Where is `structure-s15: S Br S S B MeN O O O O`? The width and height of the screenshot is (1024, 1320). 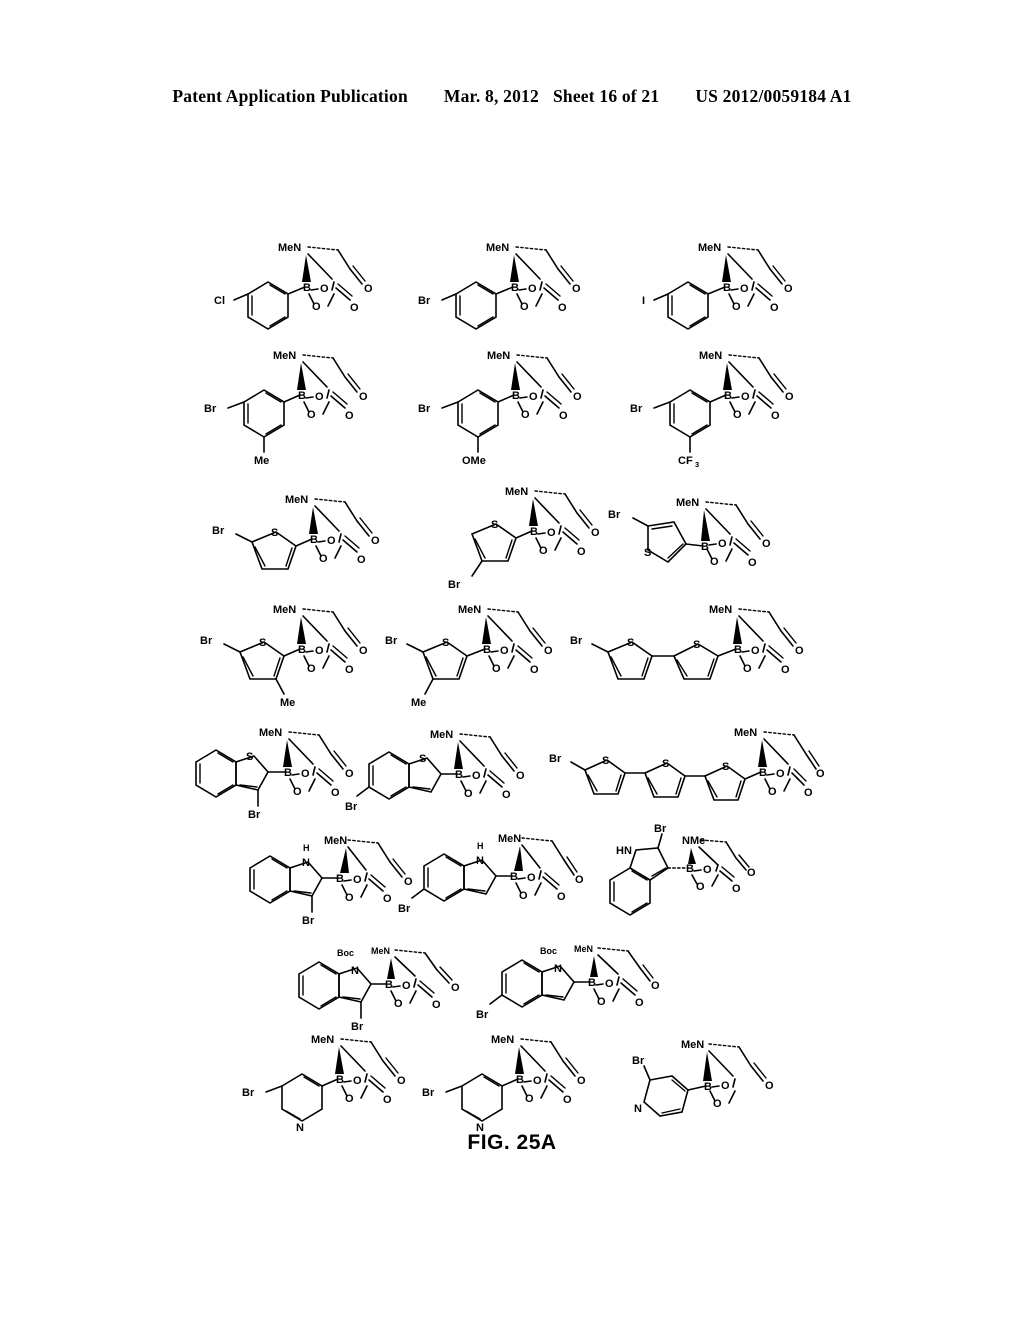
structure-s15: S Br S S B MeN O O O O is located at coordinates (687, 770).